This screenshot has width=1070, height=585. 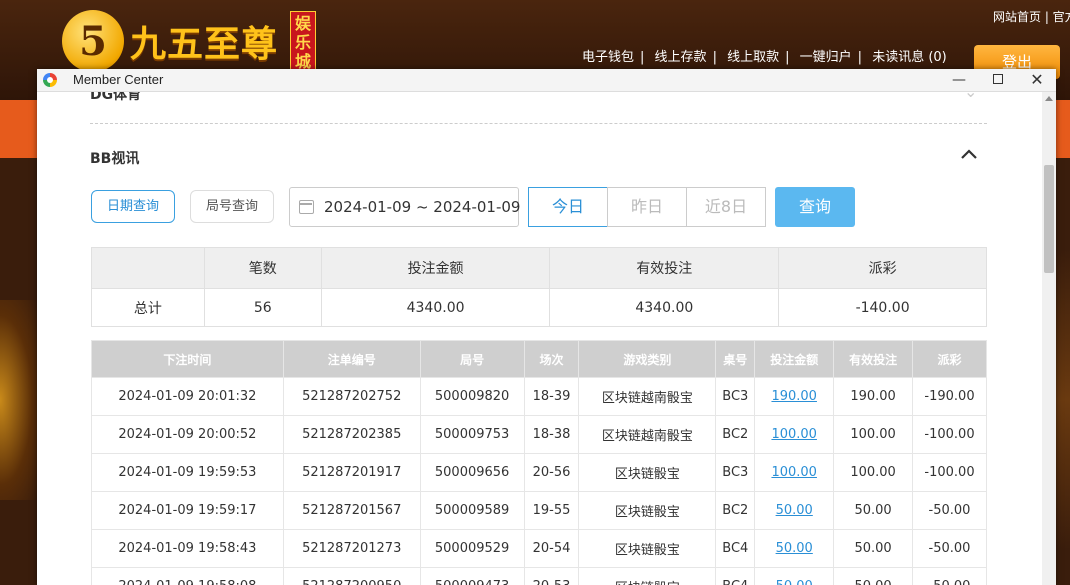 I want to click on table-cell: 521287202385, so click(x=351, y=434).